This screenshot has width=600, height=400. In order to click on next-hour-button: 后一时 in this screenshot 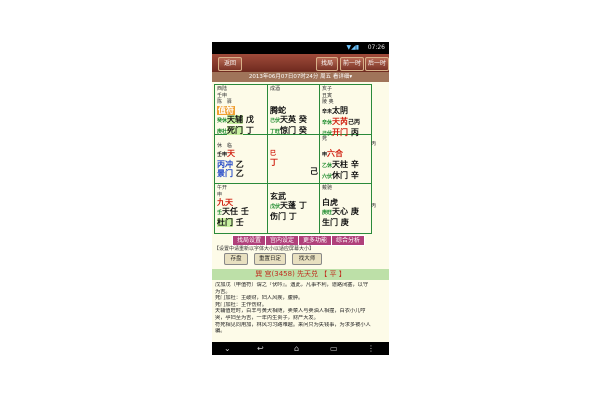, I will do `click(377, 64)`.